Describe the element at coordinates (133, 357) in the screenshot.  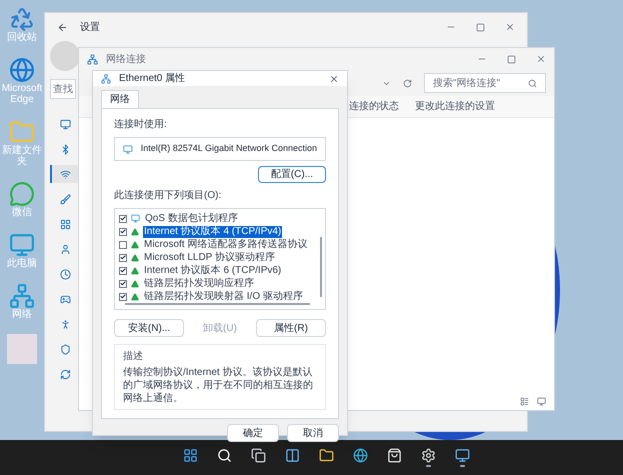
I see `group-title: 描述` at that location.